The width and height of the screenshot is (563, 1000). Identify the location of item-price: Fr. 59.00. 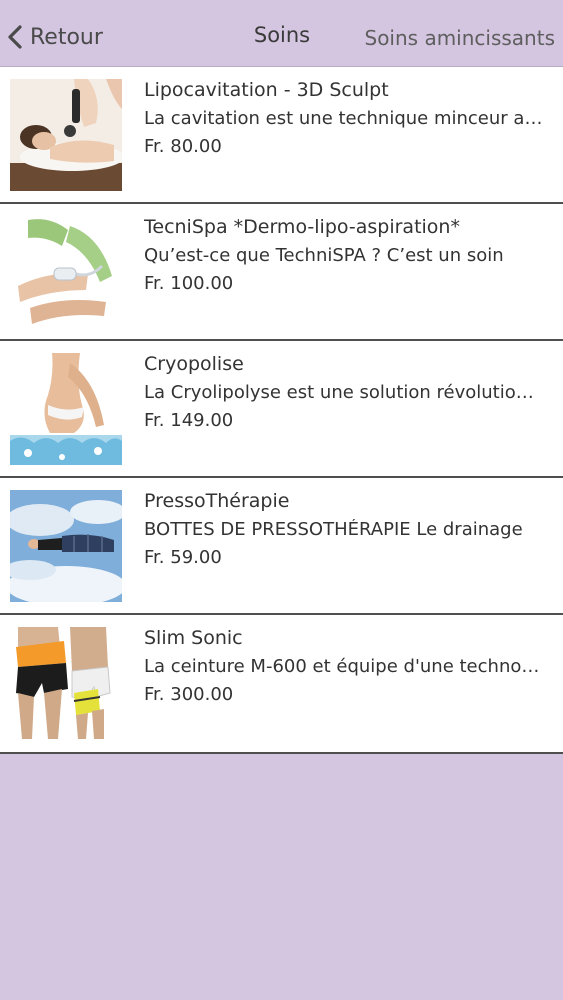
(183, 557).